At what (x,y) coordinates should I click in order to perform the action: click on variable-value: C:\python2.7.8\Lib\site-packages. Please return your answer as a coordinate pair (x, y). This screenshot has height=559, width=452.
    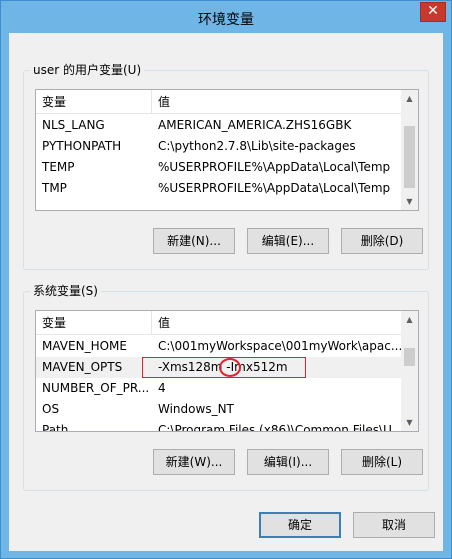
    Looking at the image, I should click on (257, 146).